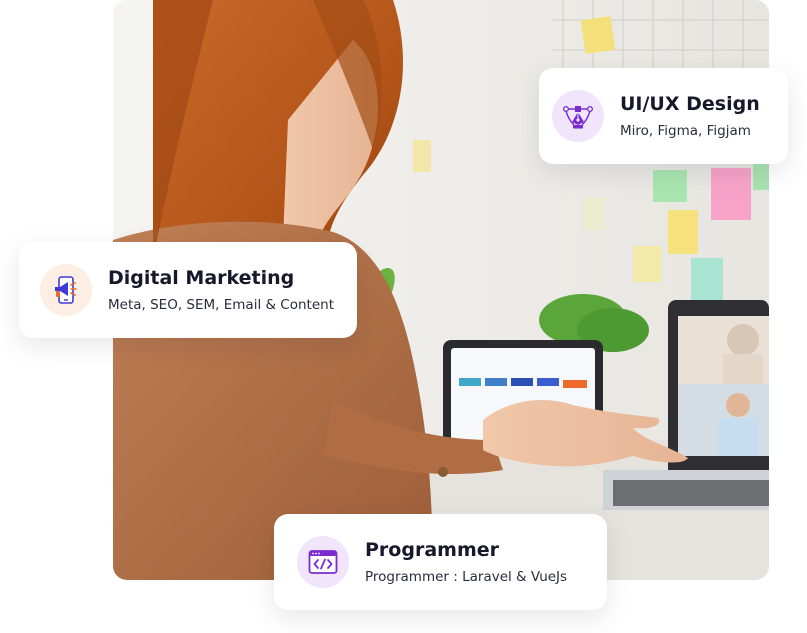  What do you see at coordinates (690, 104) in the screenshot?
I see `uiux-title: UI/UX Design` at bounding box center [690, 104].